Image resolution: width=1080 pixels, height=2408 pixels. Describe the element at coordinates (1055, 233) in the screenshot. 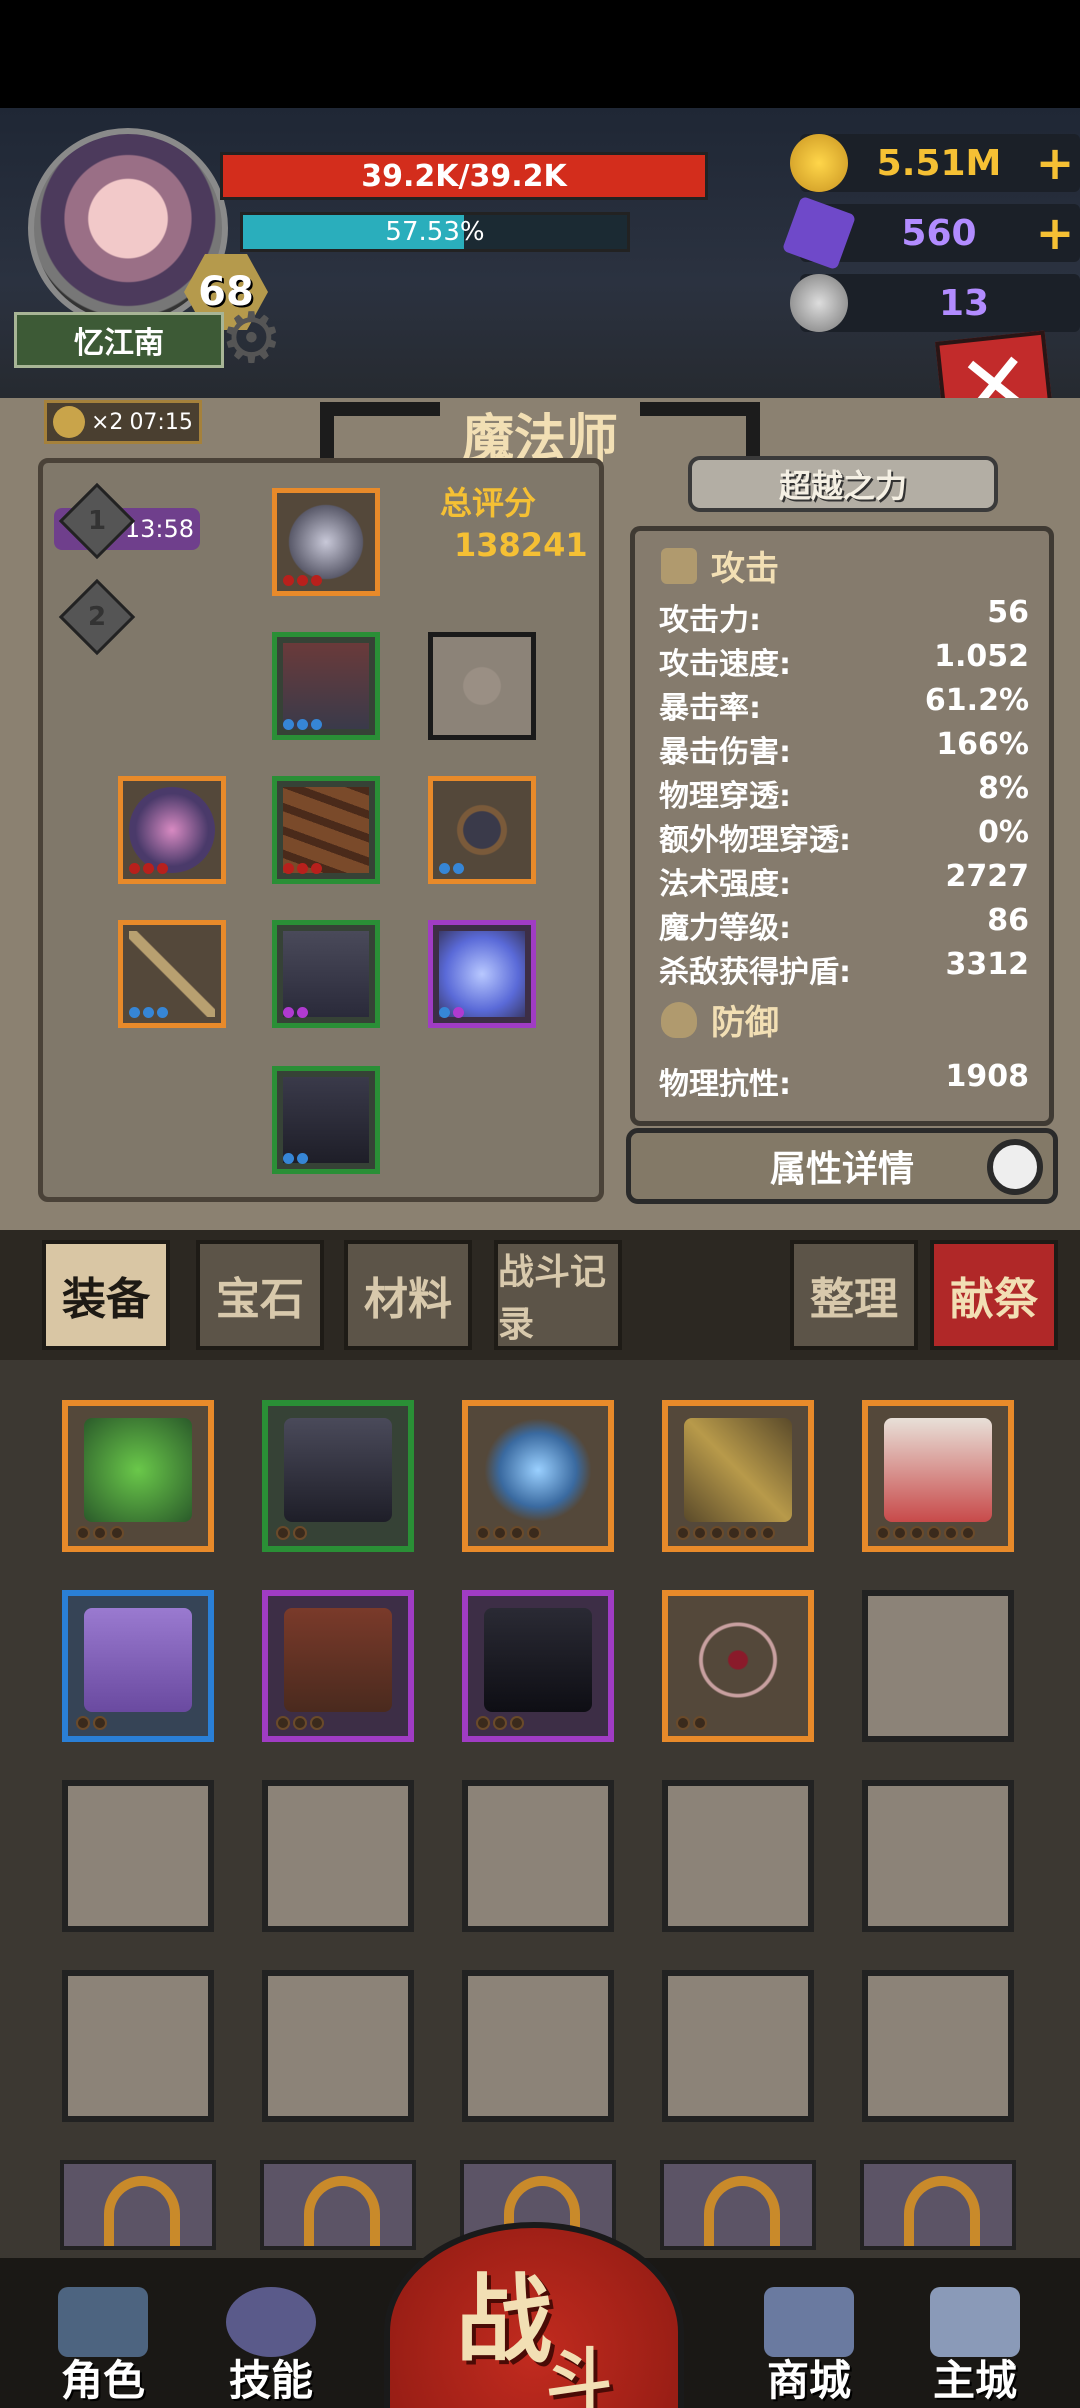

I see `add-gem-button: +` at that location.